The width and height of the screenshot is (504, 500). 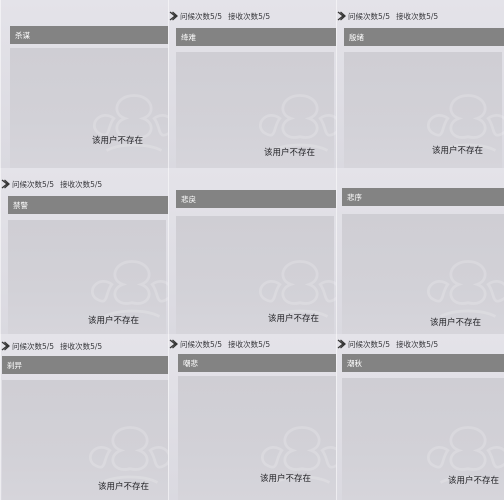 I want to click on user-card: 悲戾该用户不存在, so click(x=252, y=251).